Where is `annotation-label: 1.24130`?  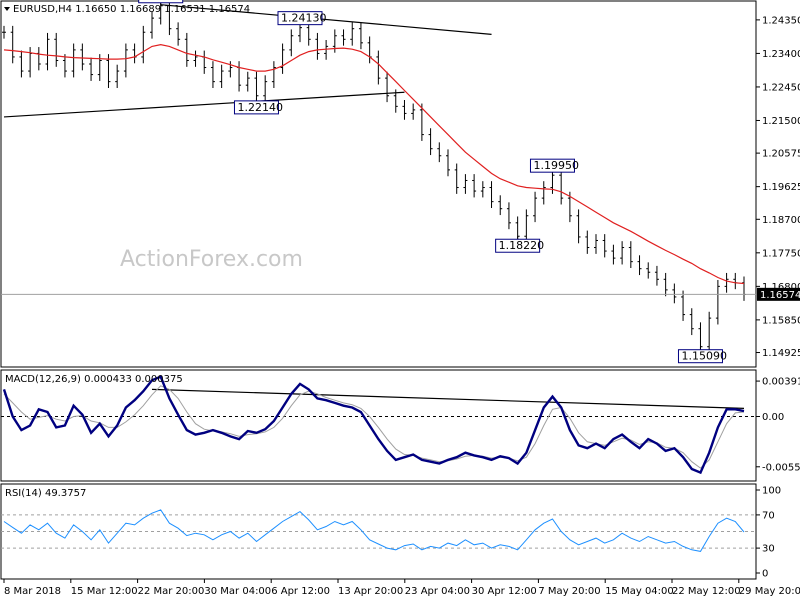 annotation-label: 1.24130 is located at coordinates (304, 18).